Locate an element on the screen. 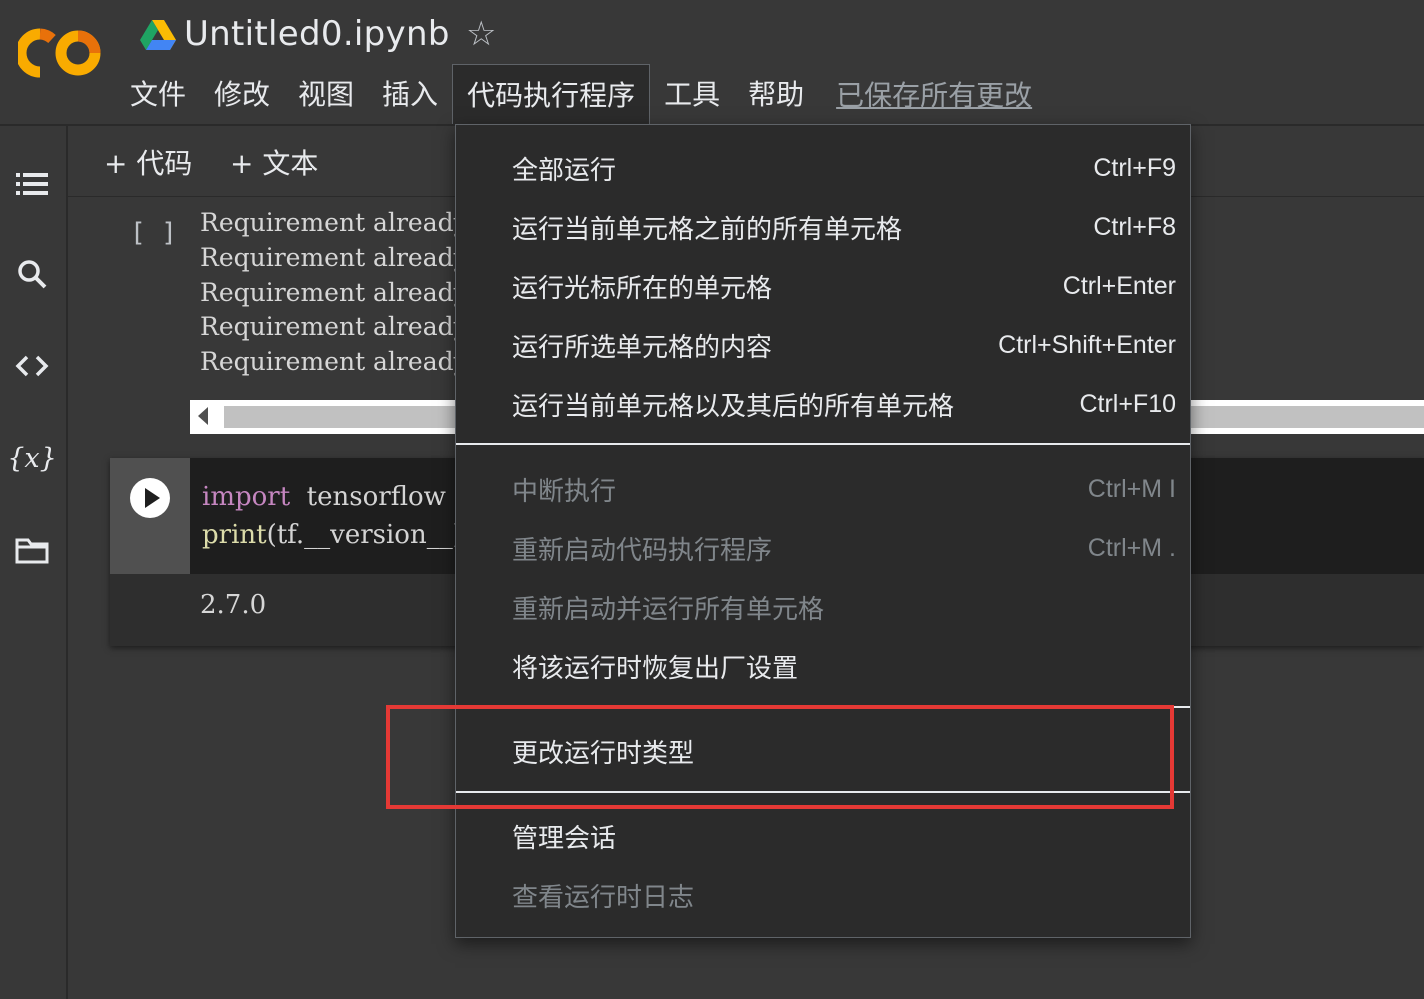 Image resolution: width=1424 pixels, height=999 pixels. menu-item-label: 管理会话 is located at coordinates (564, 838).